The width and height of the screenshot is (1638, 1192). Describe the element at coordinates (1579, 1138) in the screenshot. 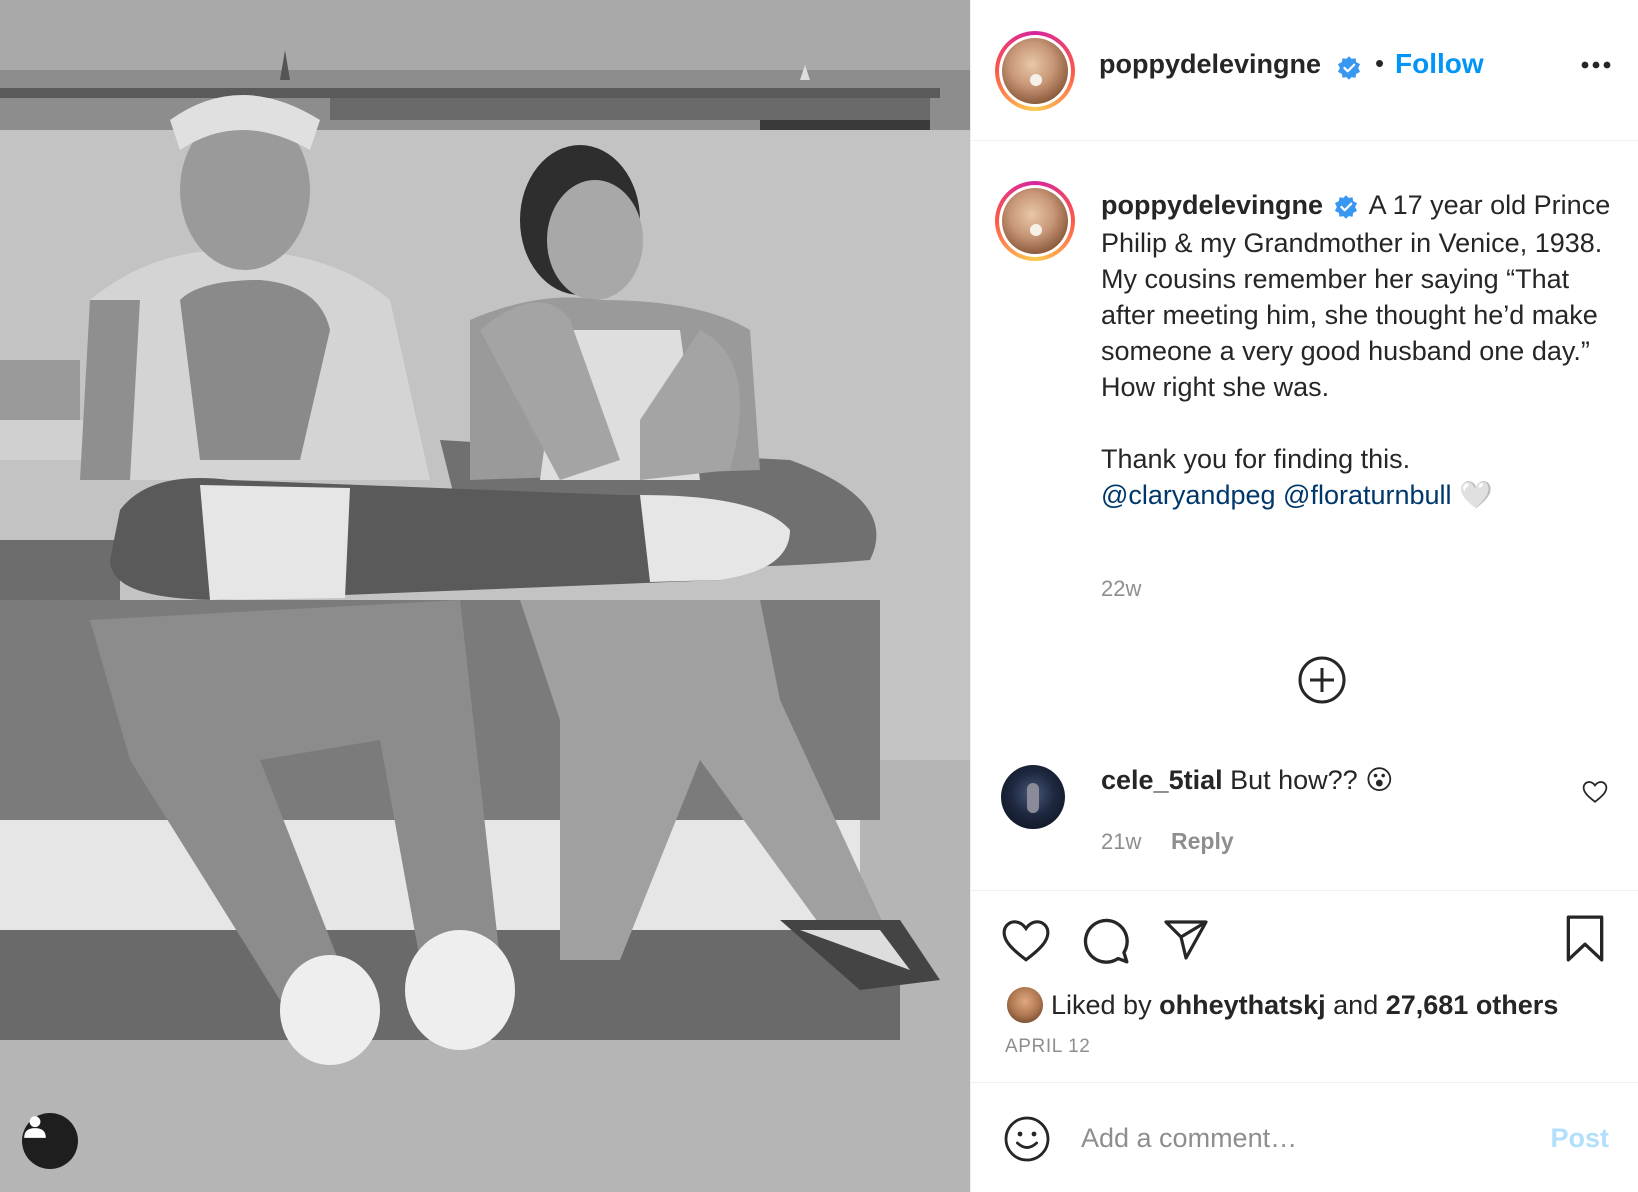

I see `post-comment-button: Post` at that location.